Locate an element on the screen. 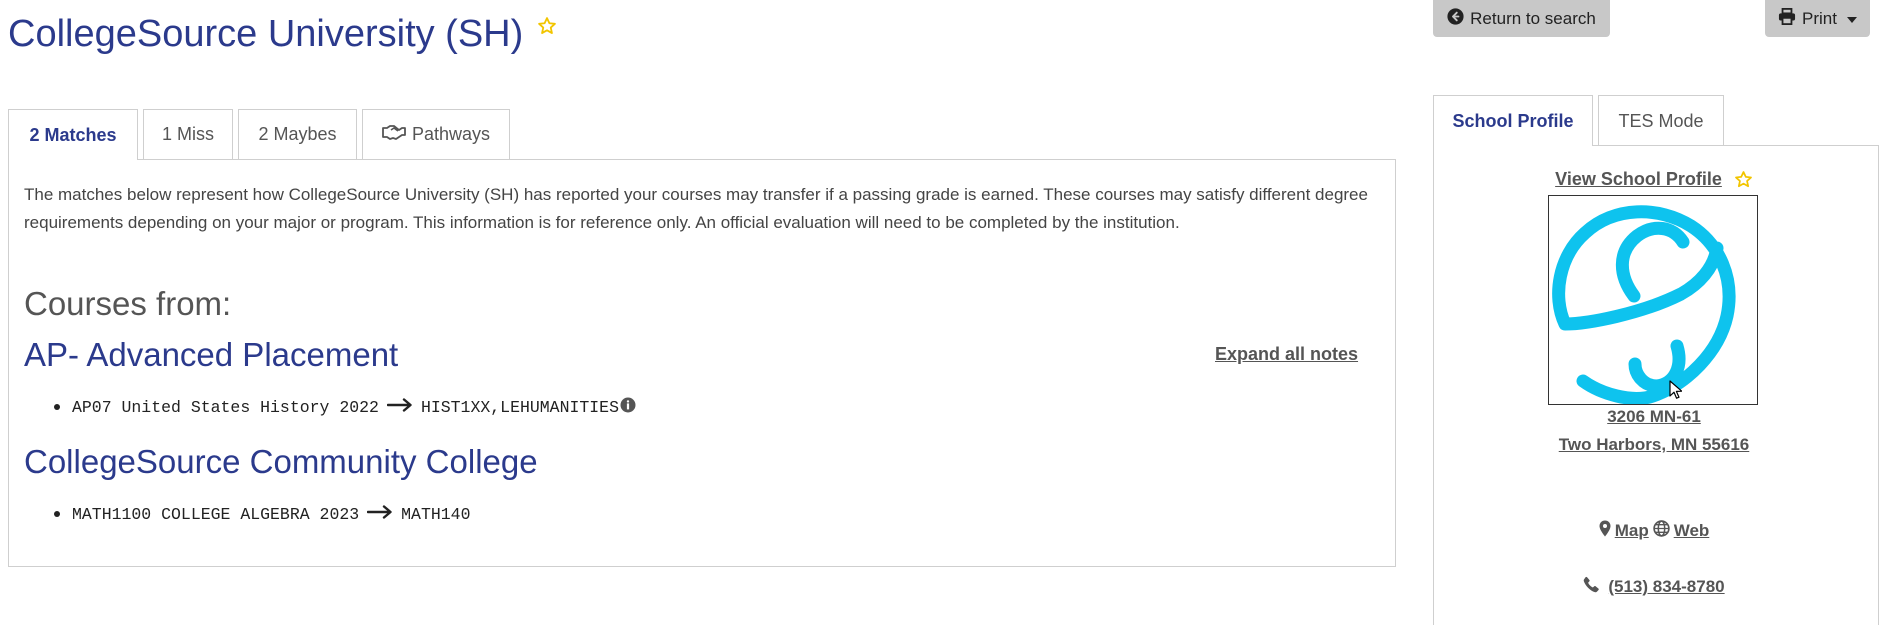 The image size is (1892, 625). tab-maybes-label: 2 Maybes is located at coordinates (297, 134).